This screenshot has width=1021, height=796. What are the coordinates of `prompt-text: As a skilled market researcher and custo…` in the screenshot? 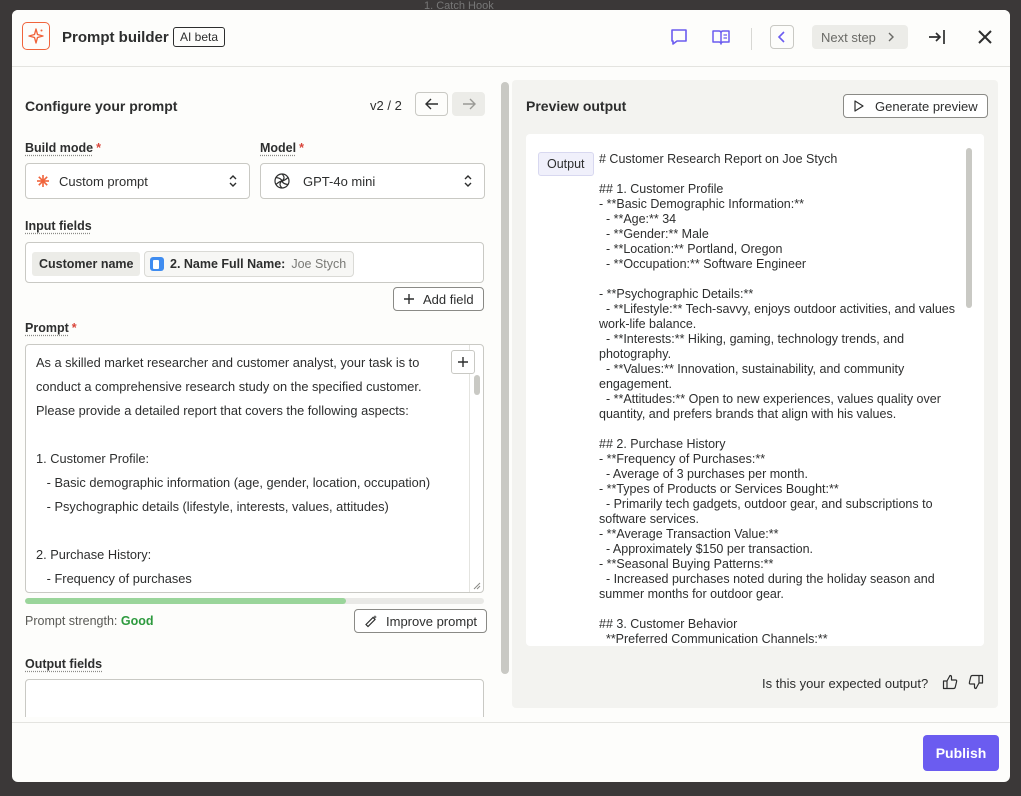 It's located at (233, 470).